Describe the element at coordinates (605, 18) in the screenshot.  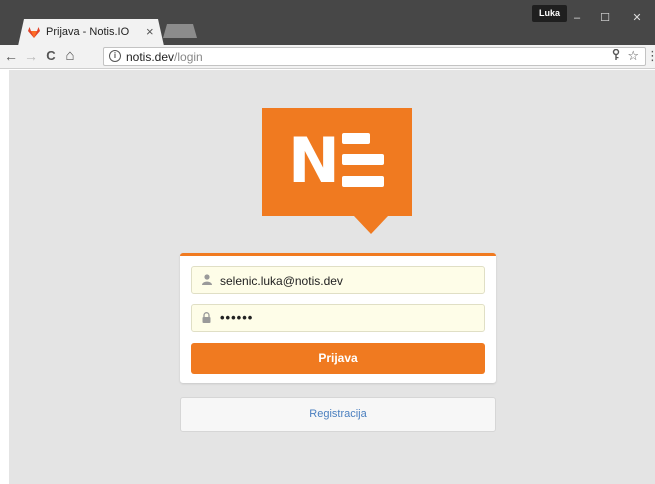
I see `maximize-icon: ☐` at that location.